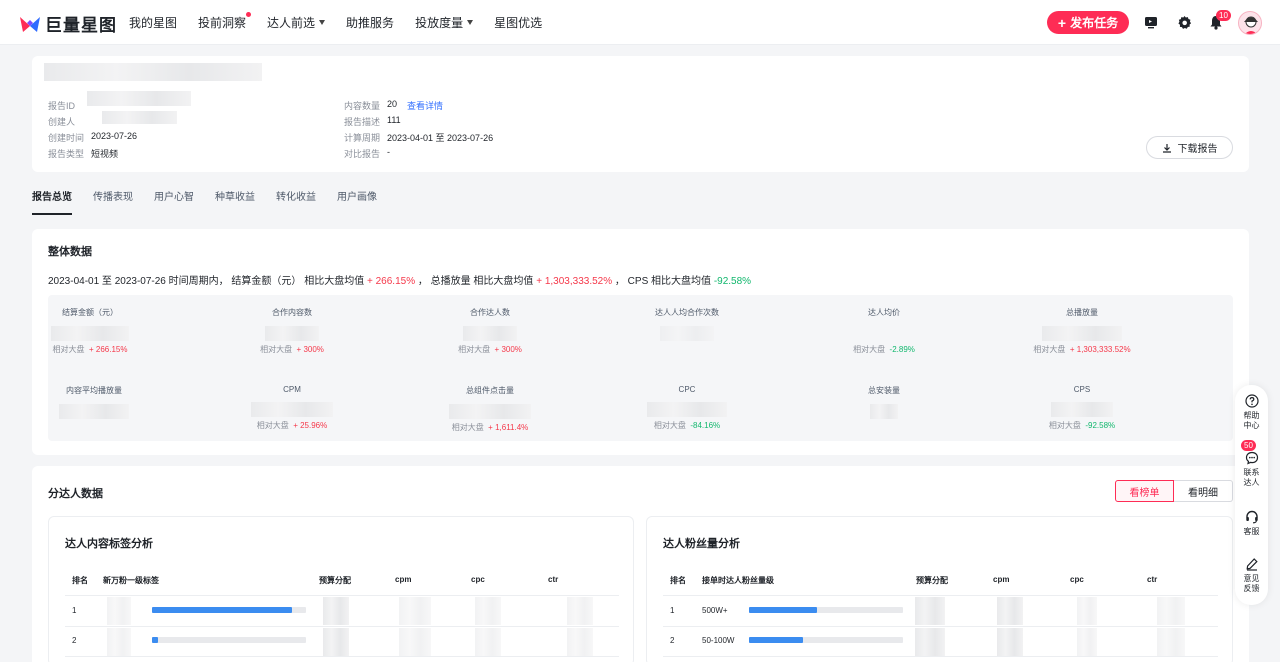 The image size is (1280, 662). What do you see at coordinates (139, 98) in the screenshot?
I see `report-id-redacted` at bounding box center [139, 98].